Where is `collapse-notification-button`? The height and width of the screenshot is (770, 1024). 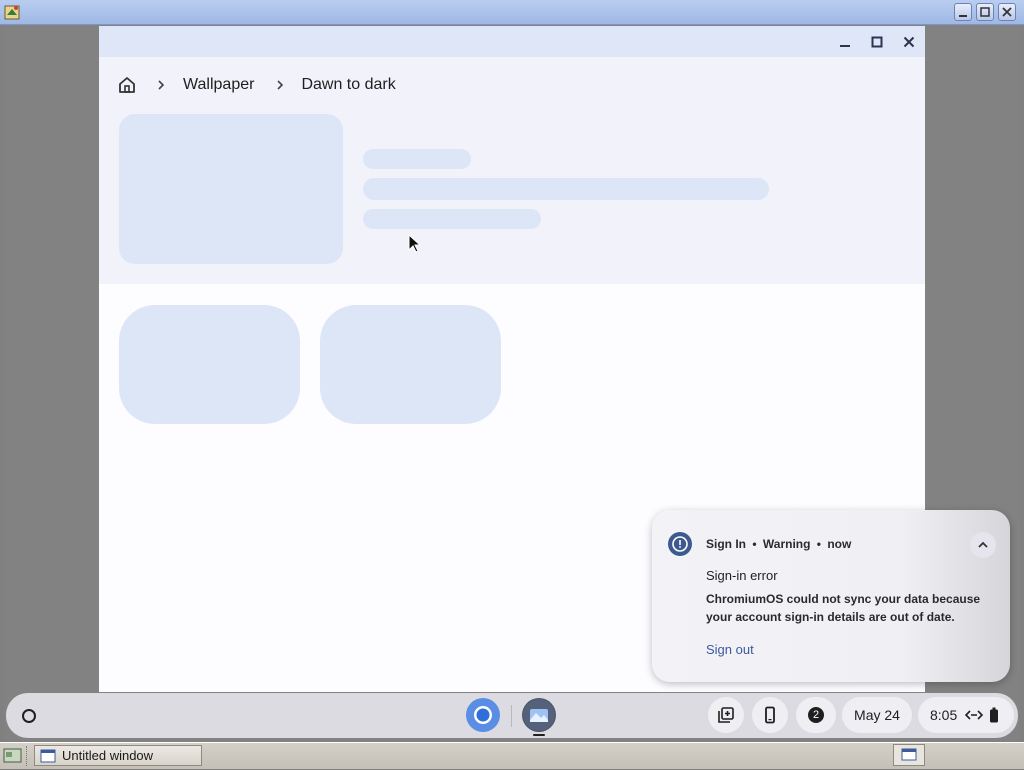
collapse-notification-button is located at coordinates (983, 545).